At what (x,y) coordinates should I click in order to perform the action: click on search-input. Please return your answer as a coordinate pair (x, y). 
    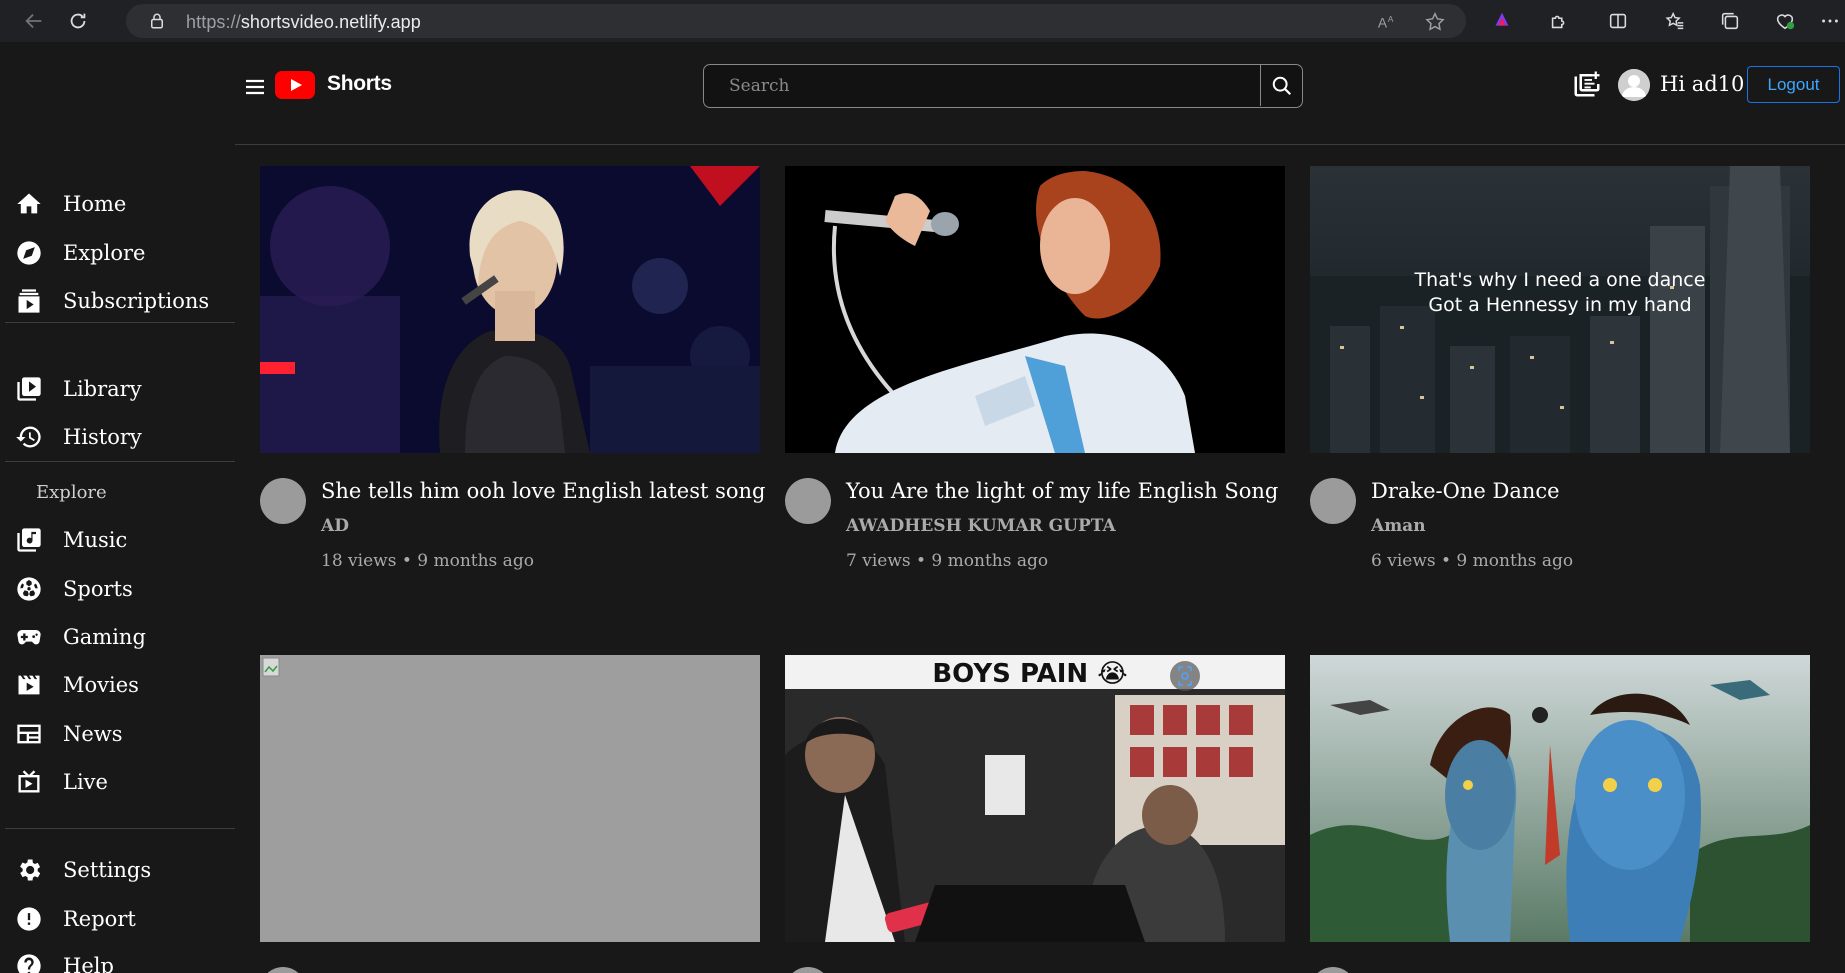
    Looking at the image, I should click on (981, 85).